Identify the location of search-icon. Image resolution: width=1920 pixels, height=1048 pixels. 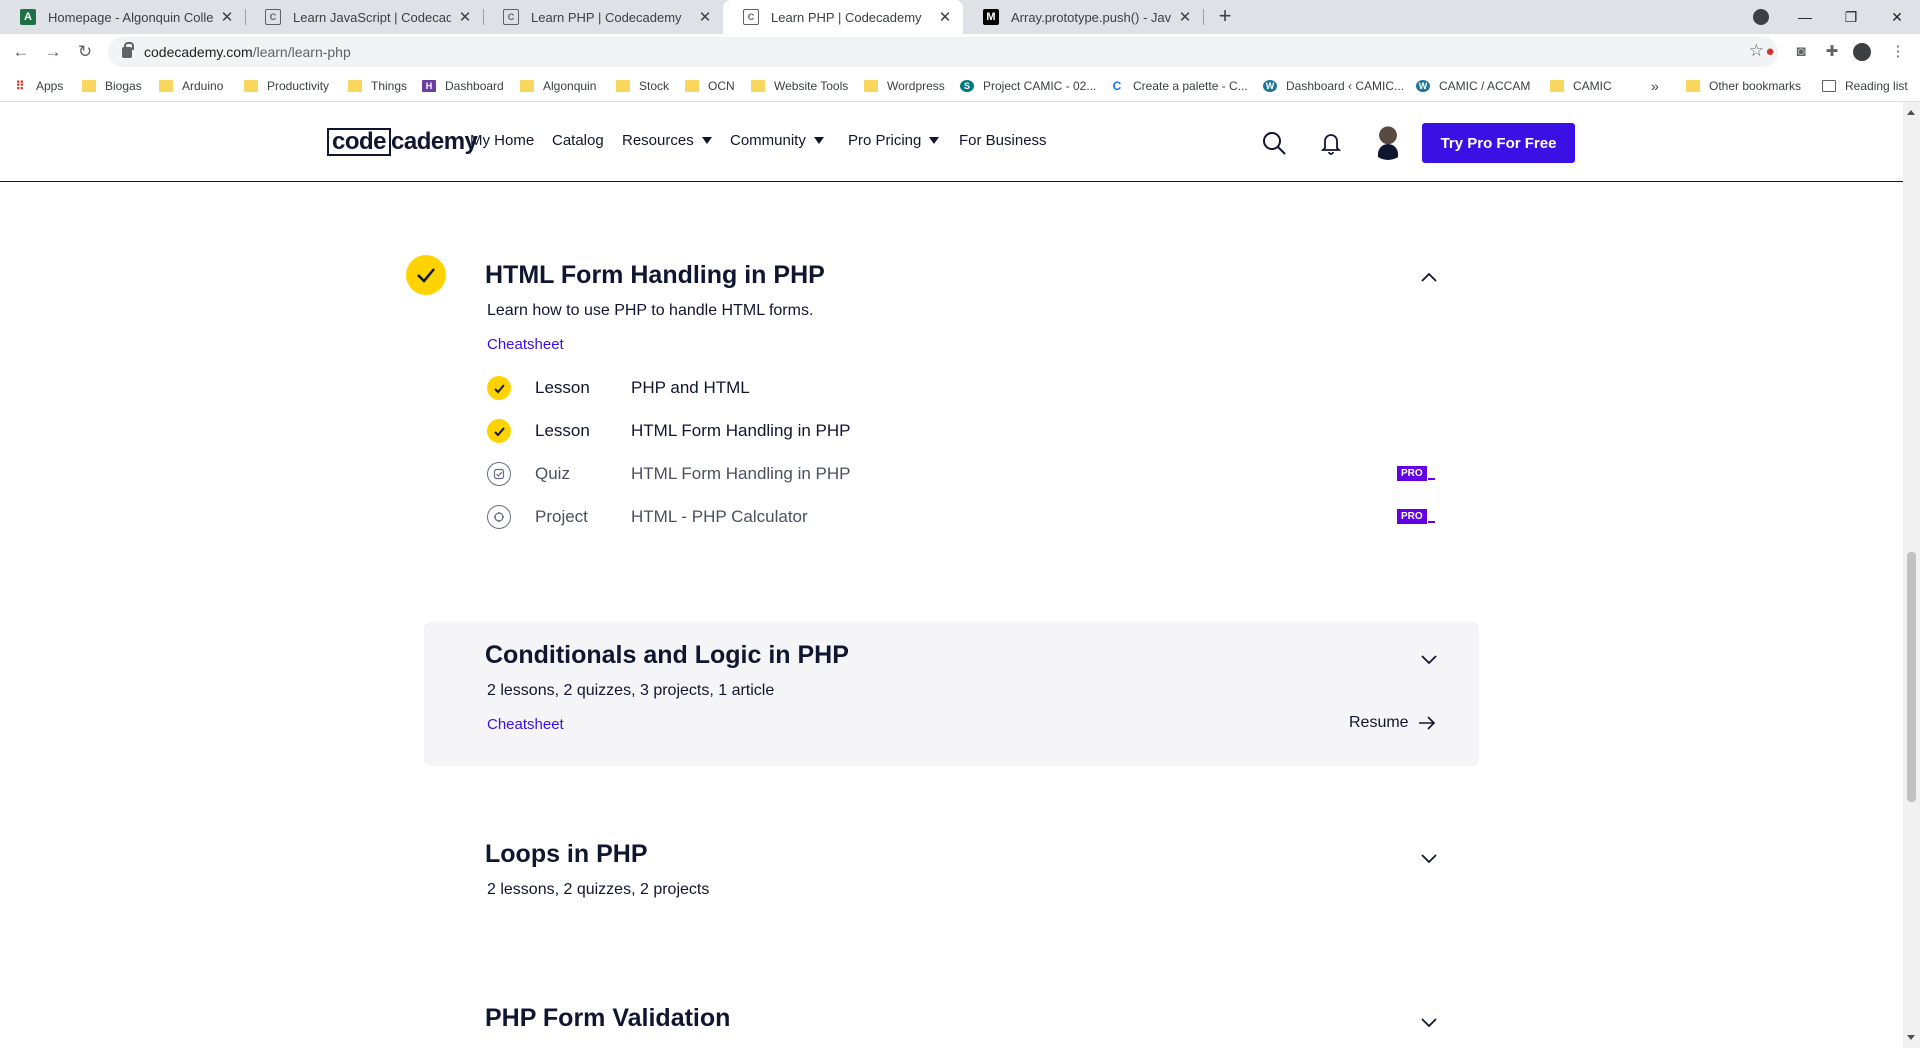
(1274, 143).